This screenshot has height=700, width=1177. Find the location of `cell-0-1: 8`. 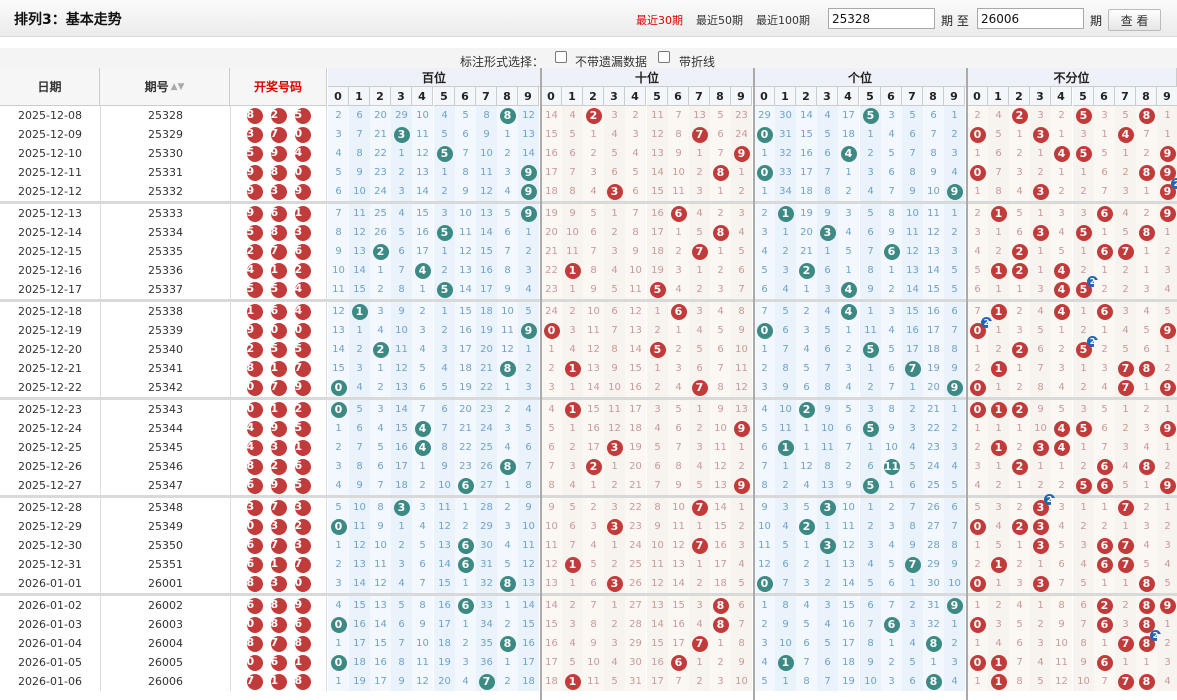

cell-0-1: 8 is located at coordinates (359, 466).